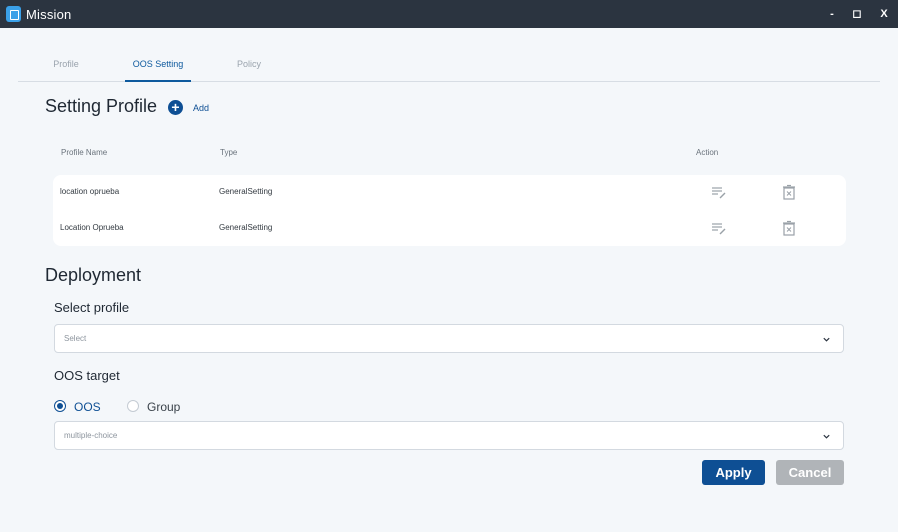 The width and height of the screenshot is (898, 532). I want to click on window-title: Mission, so click(49, 14).